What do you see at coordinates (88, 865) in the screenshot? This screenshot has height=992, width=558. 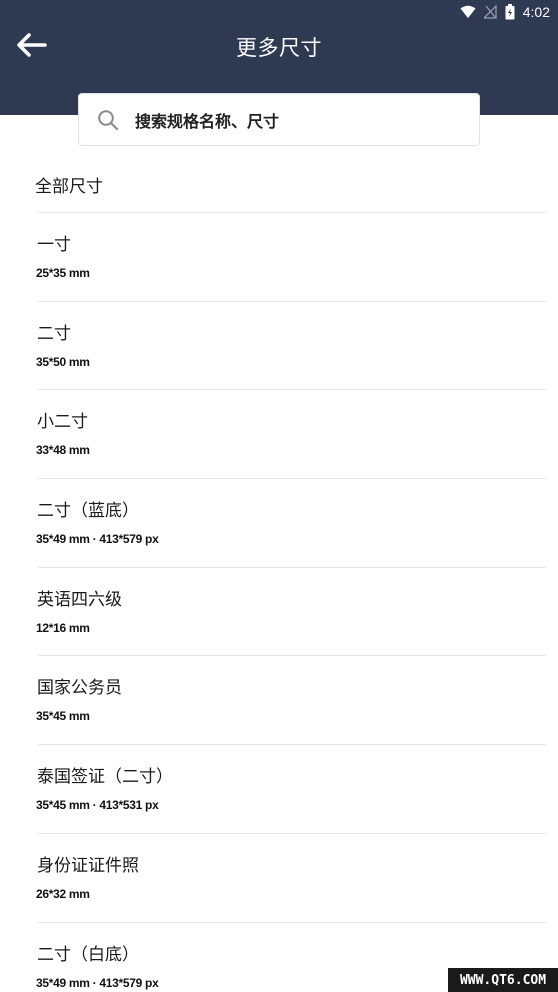 I see `item-name: 身份证证件照` at bounding box center [88, 865].